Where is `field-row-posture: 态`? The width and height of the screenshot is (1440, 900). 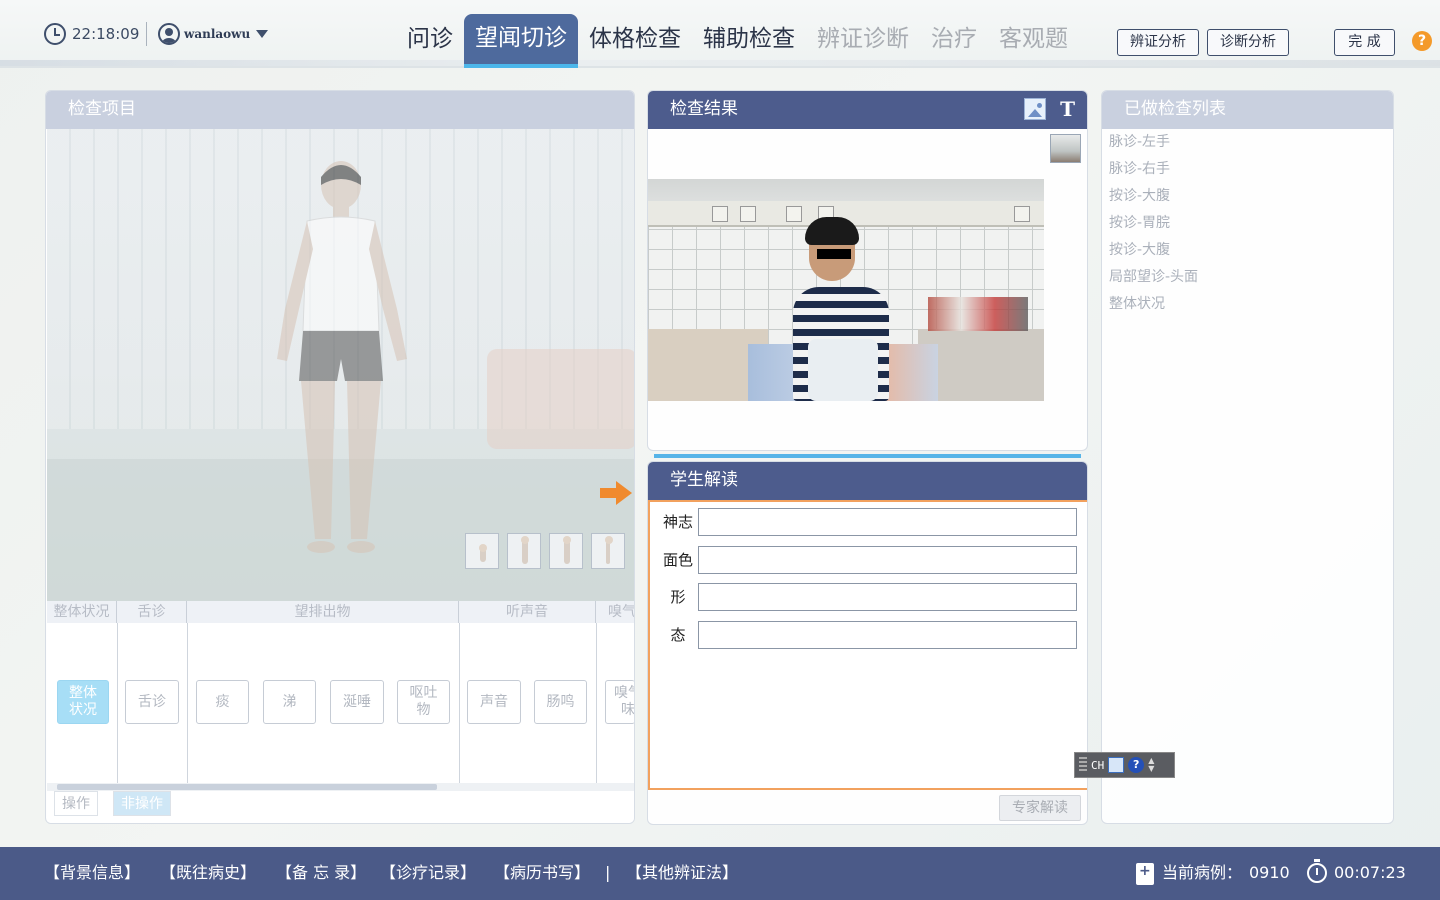 field-row-posture: 态 is located at coordinates (868, 635).